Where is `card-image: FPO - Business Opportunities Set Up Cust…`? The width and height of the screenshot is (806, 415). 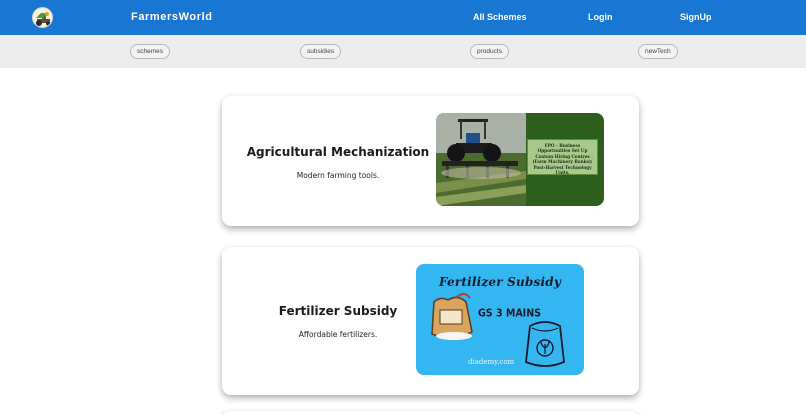 card-image: FPO - Business Opportunities Set Up Cust… is located at coordinates (520, 159).